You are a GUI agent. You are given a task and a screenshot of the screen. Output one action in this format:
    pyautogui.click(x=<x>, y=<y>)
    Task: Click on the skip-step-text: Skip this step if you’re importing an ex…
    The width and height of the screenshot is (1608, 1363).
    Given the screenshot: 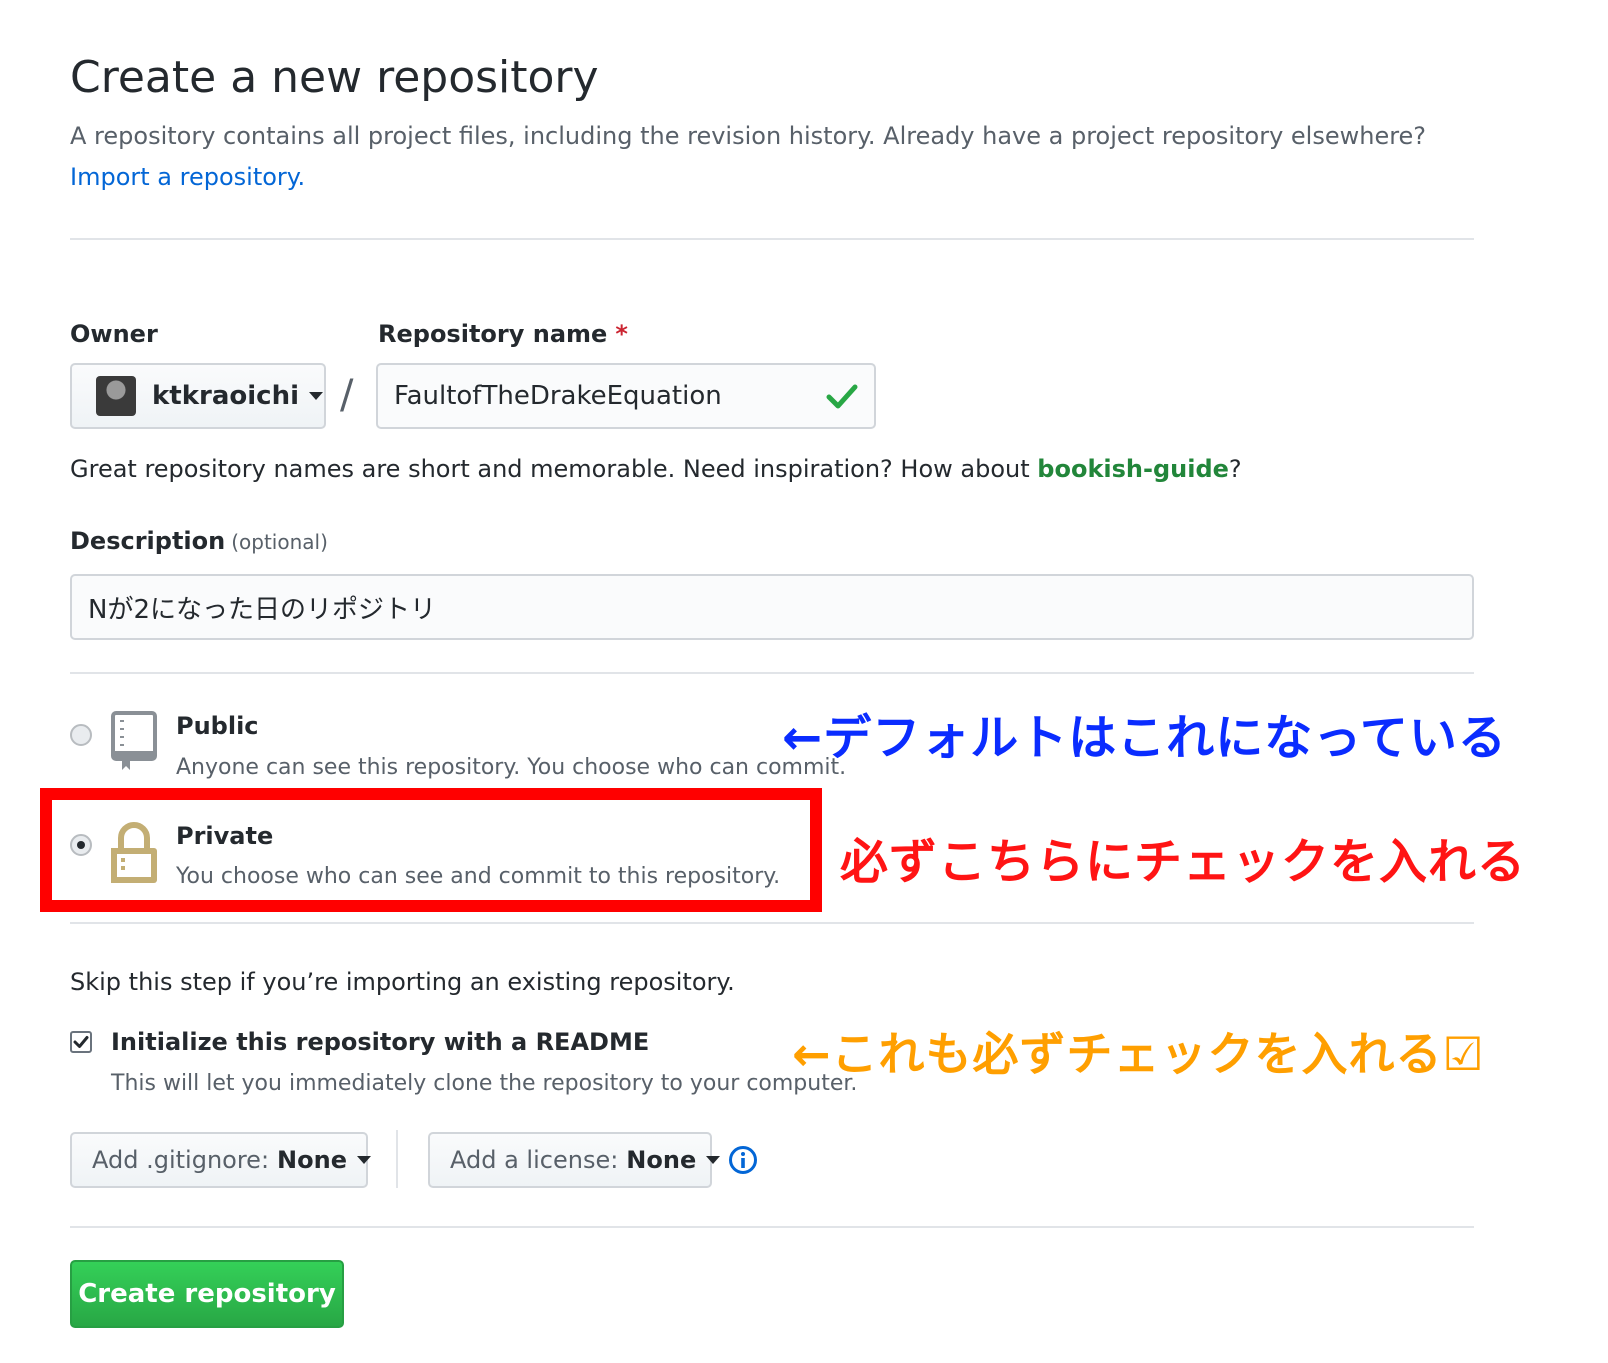 What is the action you would take?
    pyautogui.click(x=402, y=982)
    